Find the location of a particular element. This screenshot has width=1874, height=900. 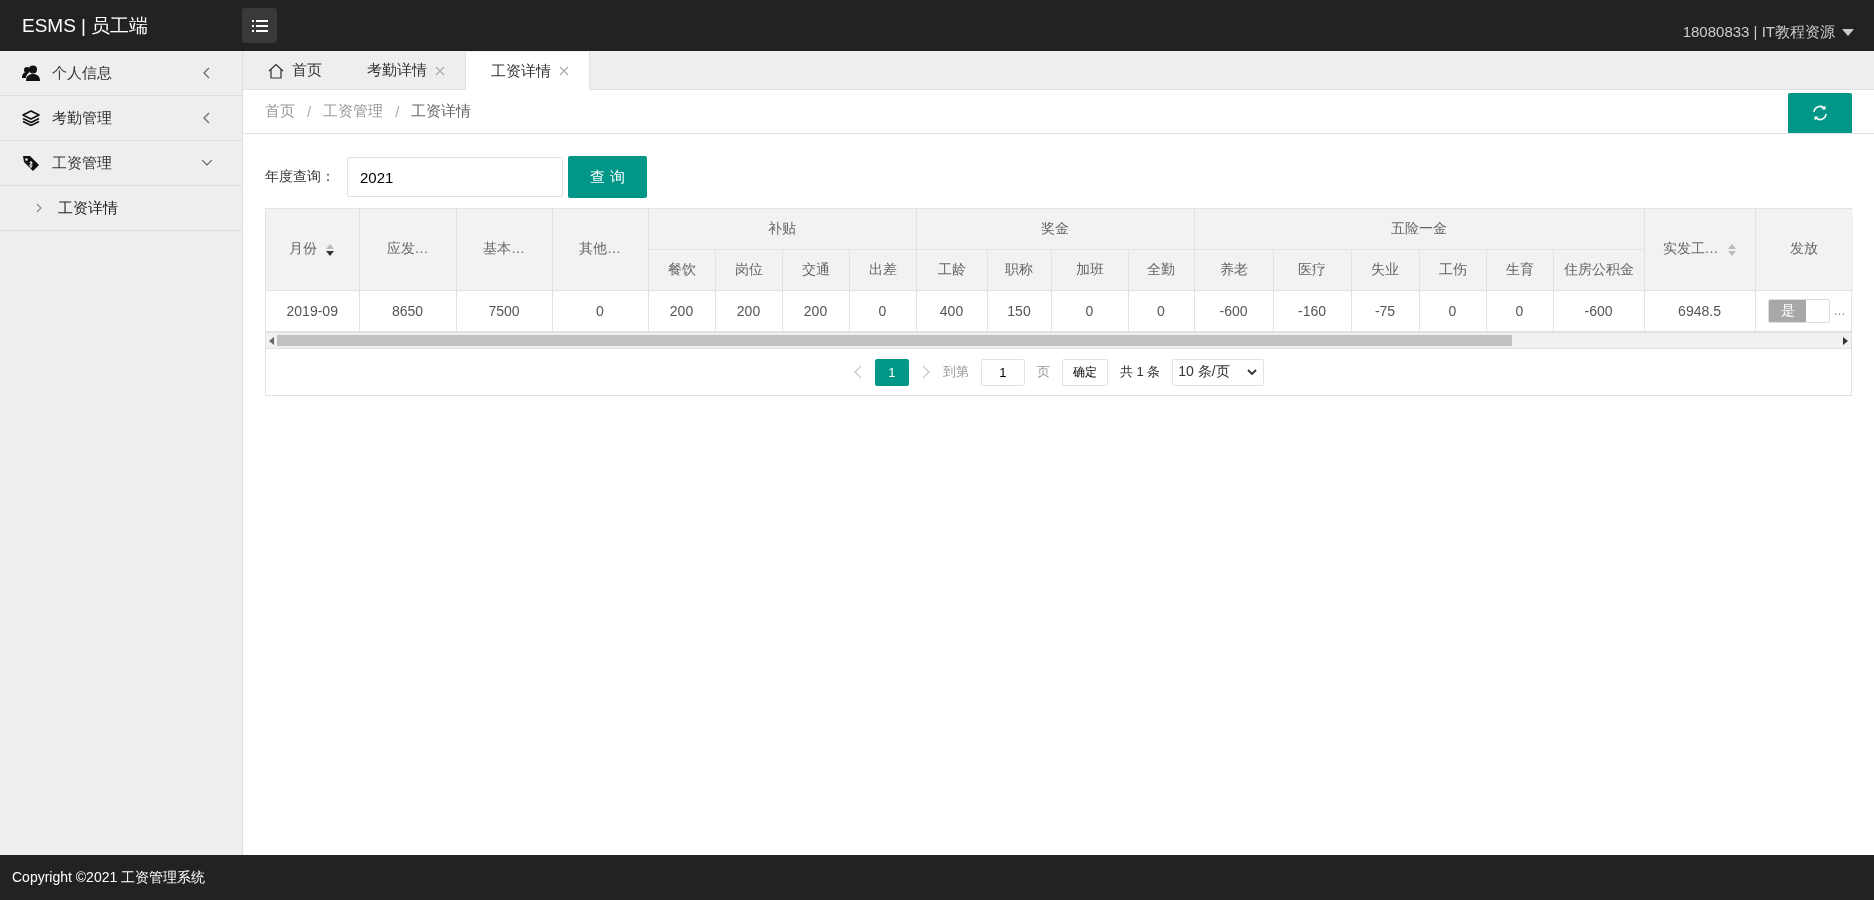

column-header: 全勤 is located at coordinates (1161, 270).